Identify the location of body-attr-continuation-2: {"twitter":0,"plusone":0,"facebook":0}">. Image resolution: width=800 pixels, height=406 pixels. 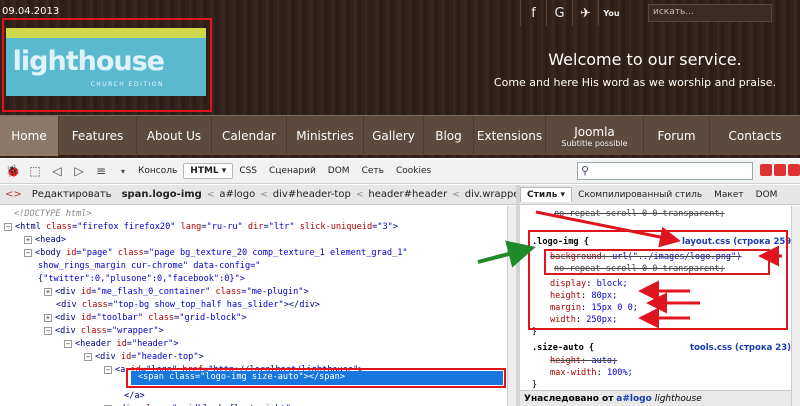
(141, 279).